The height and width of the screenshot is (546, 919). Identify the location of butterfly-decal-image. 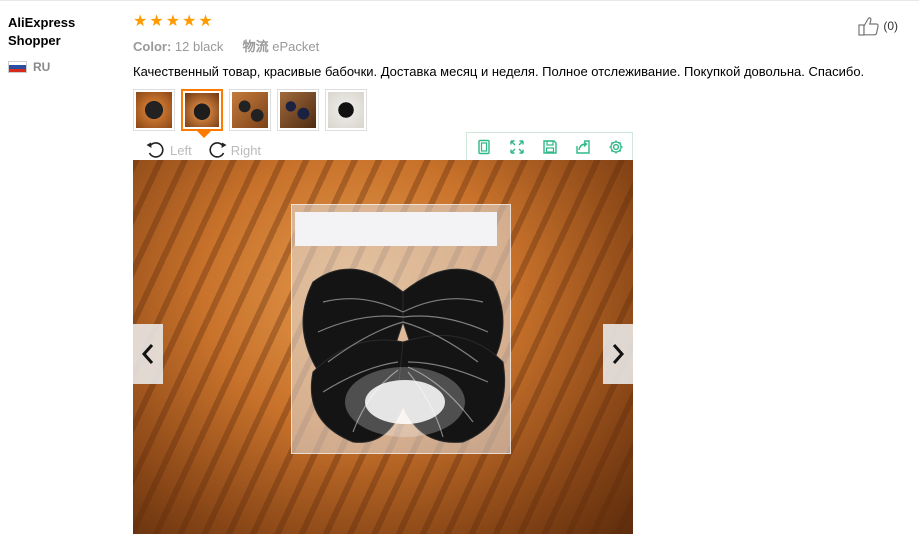
(404, 355).